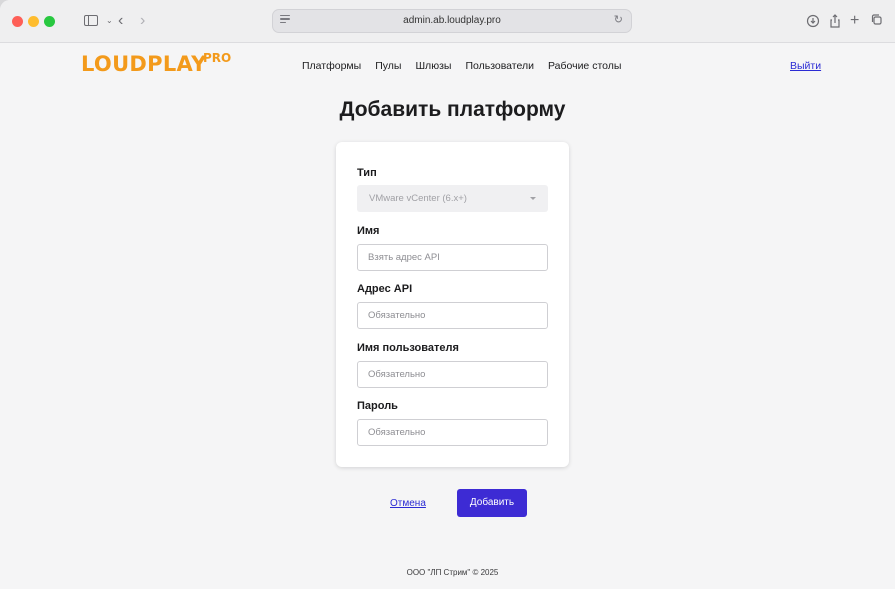 The width and height of the screenshot is (895, 589). What do you see at coordinates (805, 66) in the screenshot?
I see `logout-link: Выйти` at bounding box center [805, 66].